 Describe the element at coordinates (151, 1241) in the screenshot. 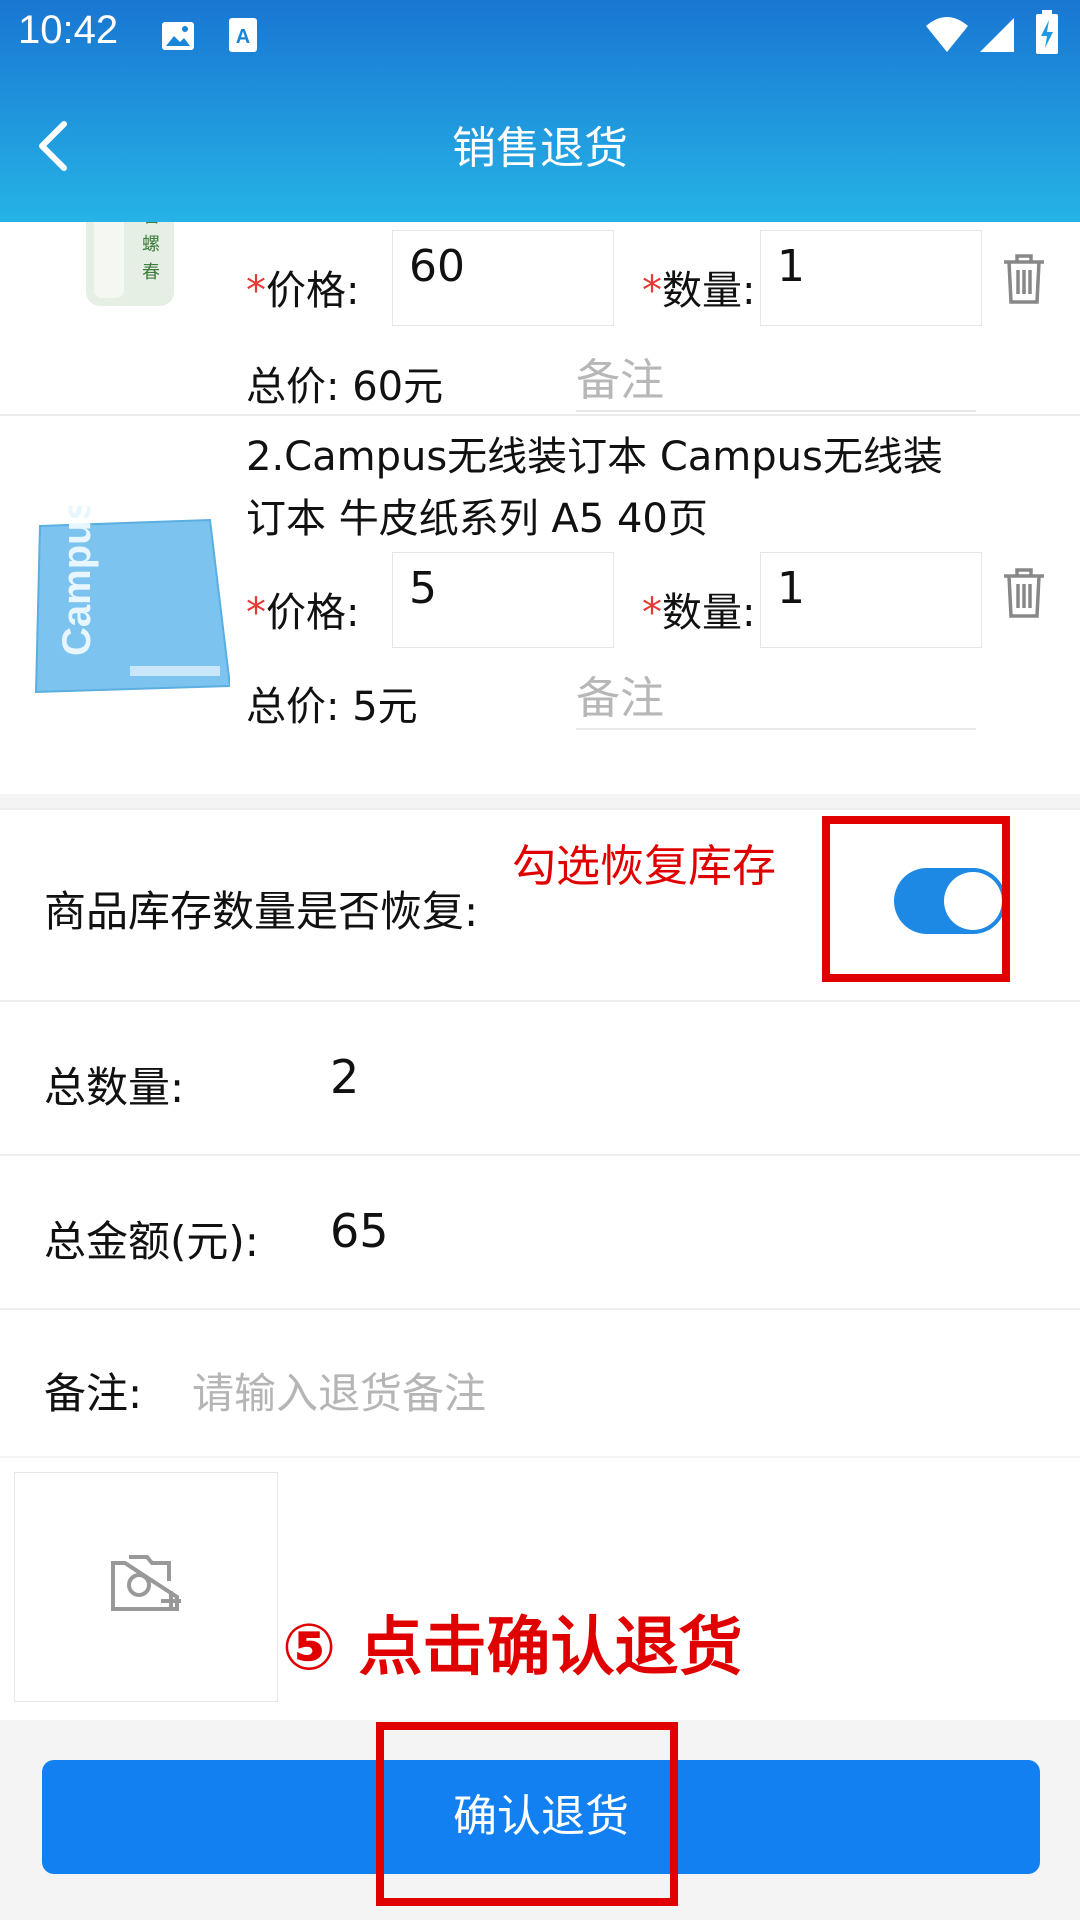

I see `total-amount-label: 总金额(元):` at that location.